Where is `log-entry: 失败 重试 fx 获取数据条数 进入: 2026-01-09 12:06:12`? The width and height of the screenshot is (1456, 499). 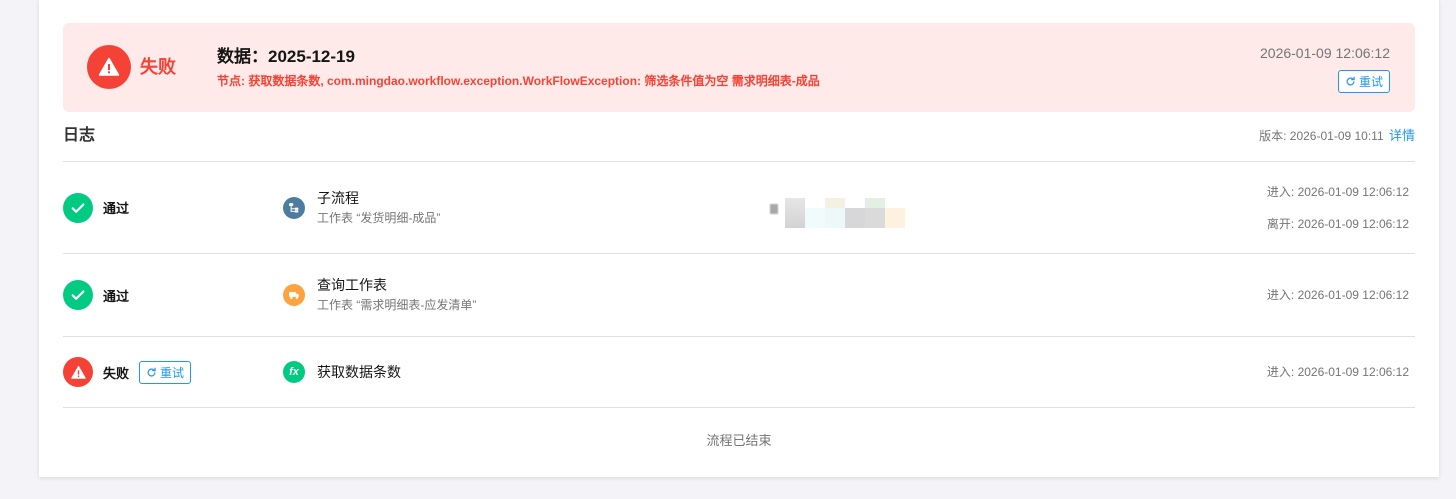
log-entry: 失败 重试 fx 获取数据条数 进入: 2026-01-09 12:06:12 is located at coordinates (739, 372).